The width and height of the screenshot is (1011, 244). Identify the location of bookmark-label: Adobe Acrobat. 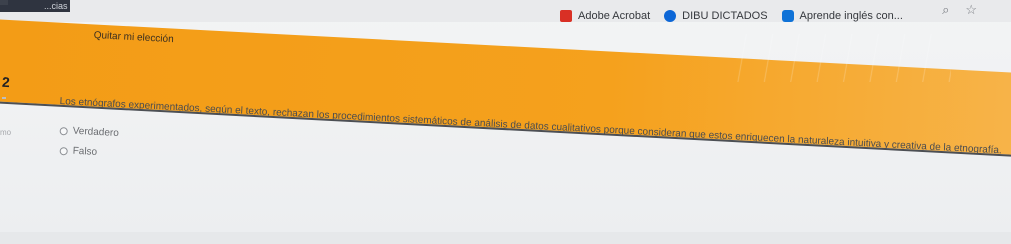
(614, 16).